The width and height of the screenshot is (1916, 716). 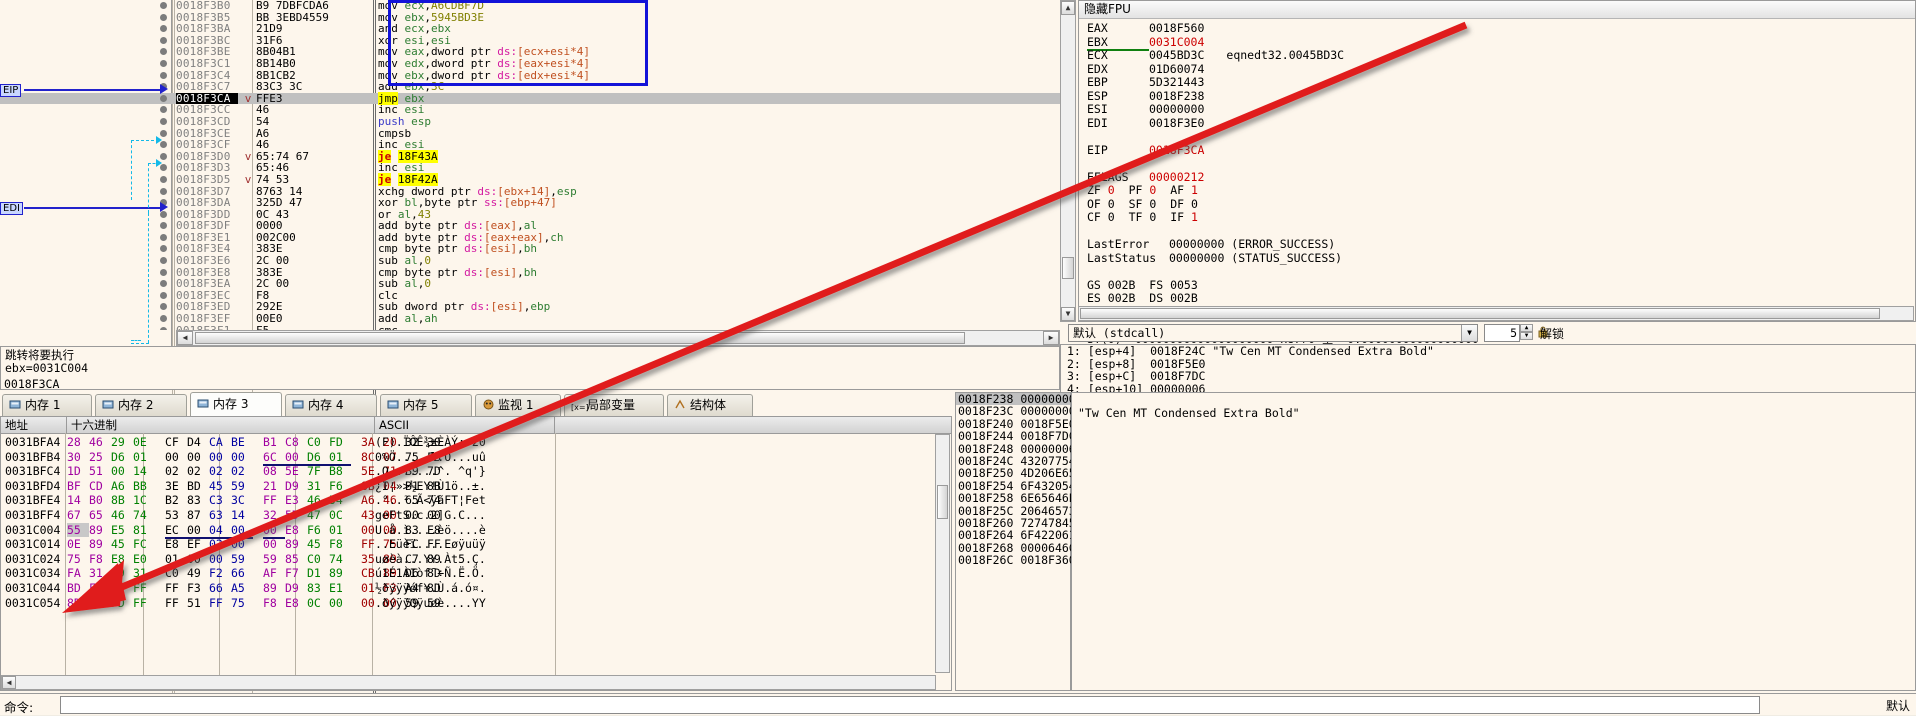 I want to click on register-row: ESP 0018F238, so click(x=1497, y=96).